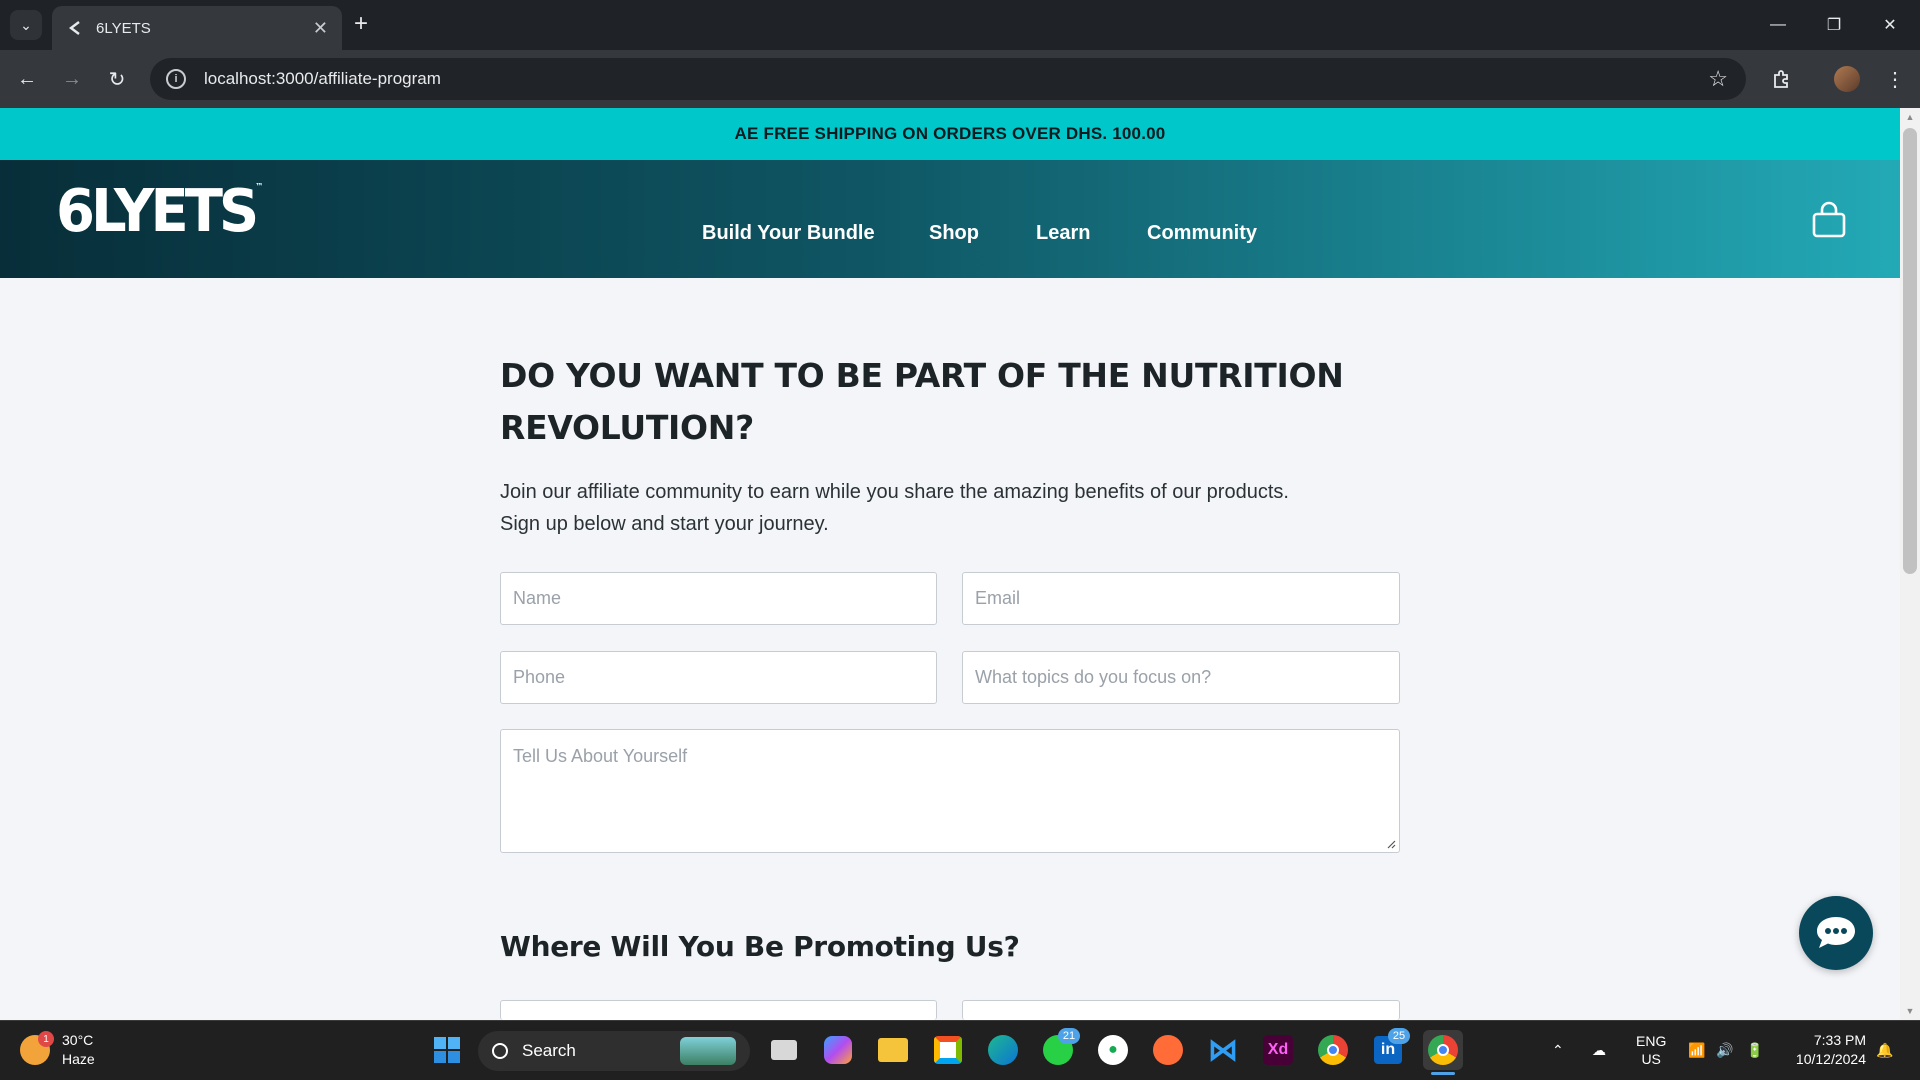 The image size is (1920, 1080). What do you see at coordinates (117, 79) in the screenshot?
I see `reload-icon: ↻` at bounding box center [117, 79].